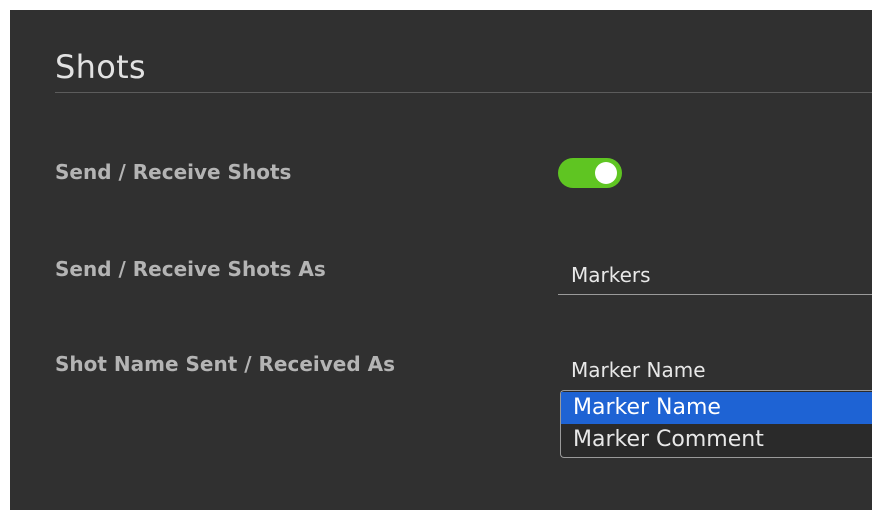 The image size is (872, 510). Describe the element at coordinates (190, 269) in the screenshot. I see `send-receive-shots-as-label: Send / Receive Shots As` at that location.